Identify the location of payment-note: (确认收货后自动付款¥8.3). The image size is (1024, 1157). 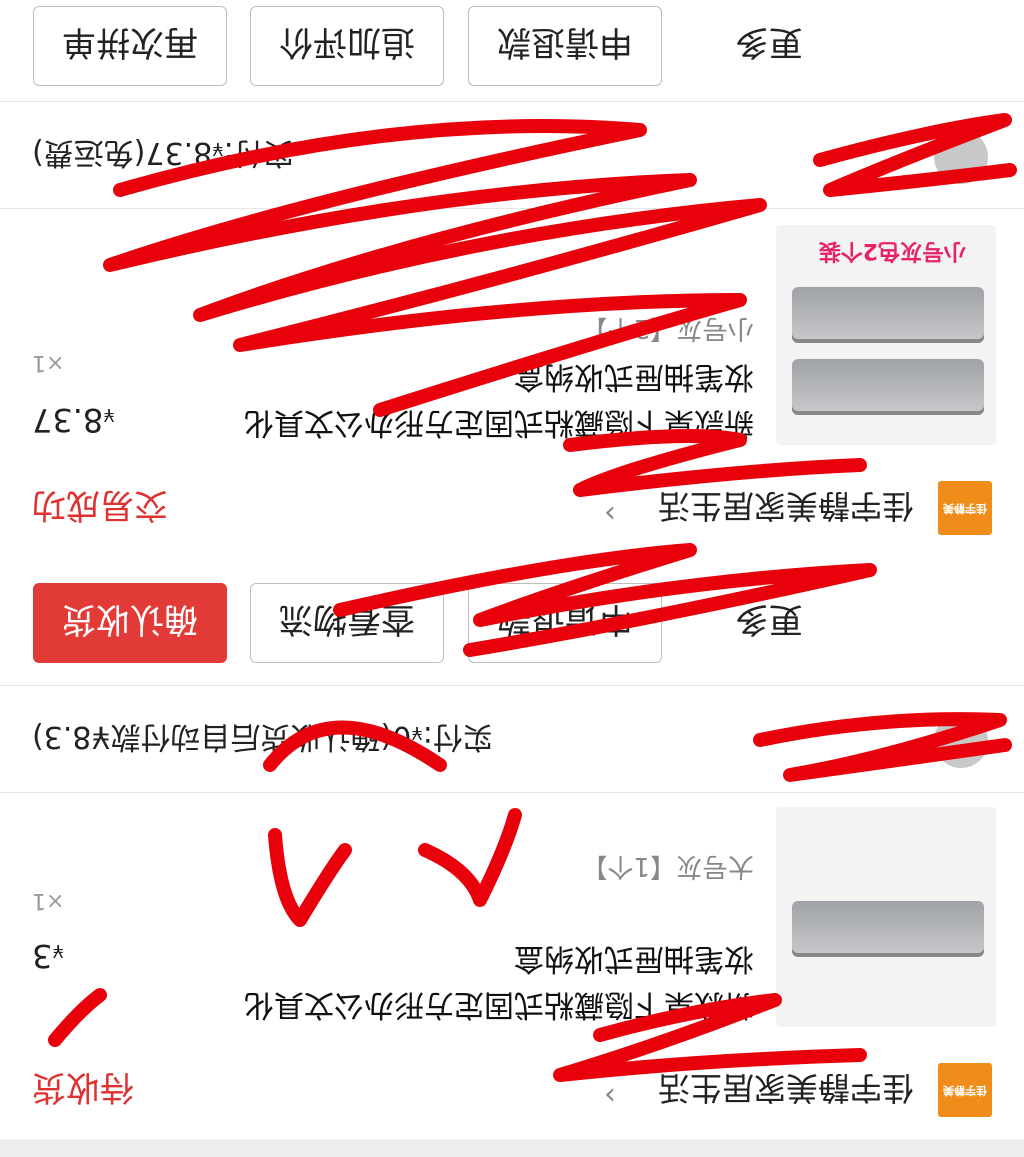
(212, 736).